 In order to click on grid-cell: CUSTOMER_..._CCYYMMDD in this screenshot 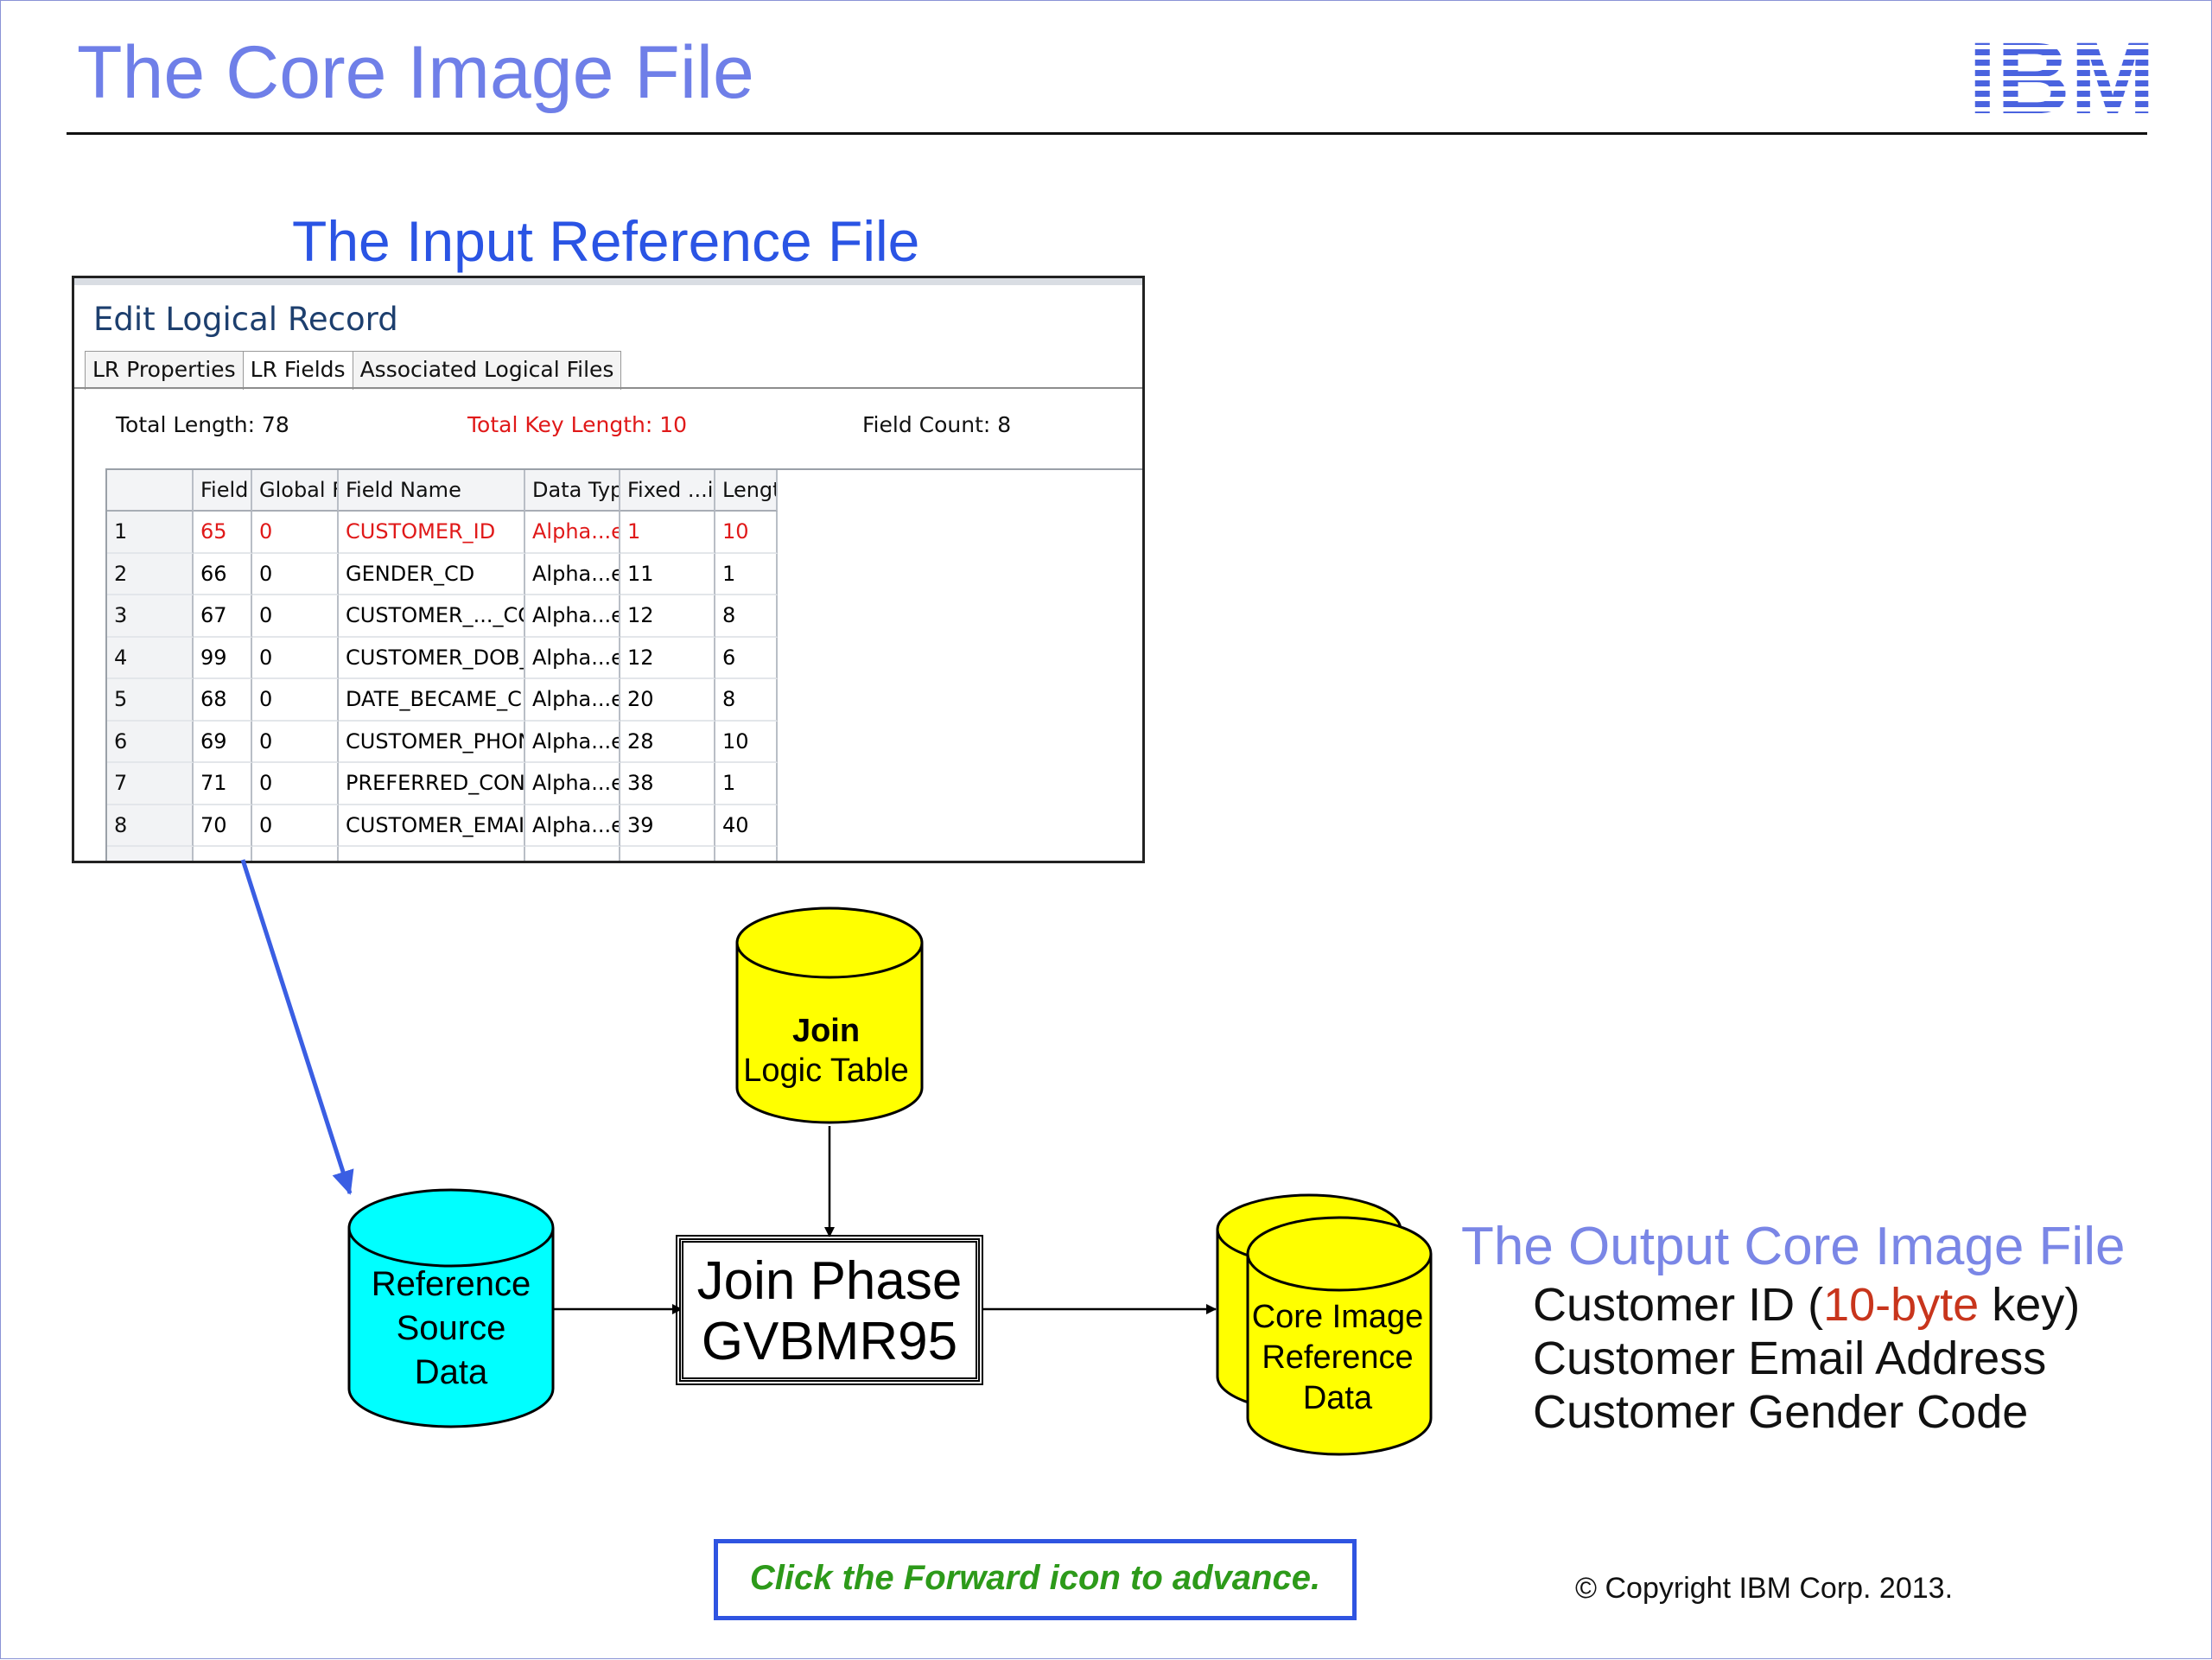, I will do `click(432, 616)`.